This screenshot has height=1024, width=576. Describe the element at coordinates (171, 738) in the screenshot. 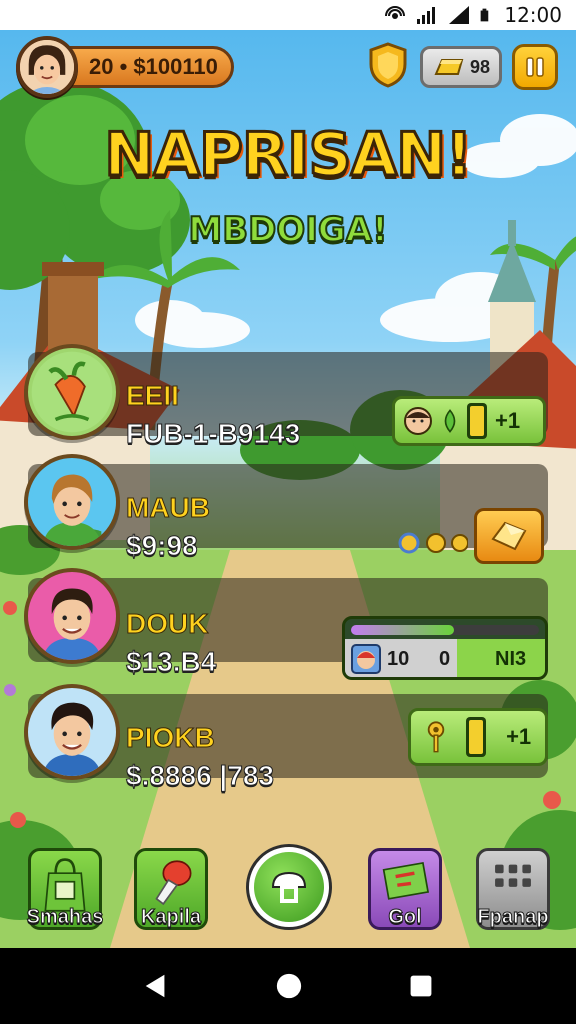

I see `player-name: PIOKB` at that location.